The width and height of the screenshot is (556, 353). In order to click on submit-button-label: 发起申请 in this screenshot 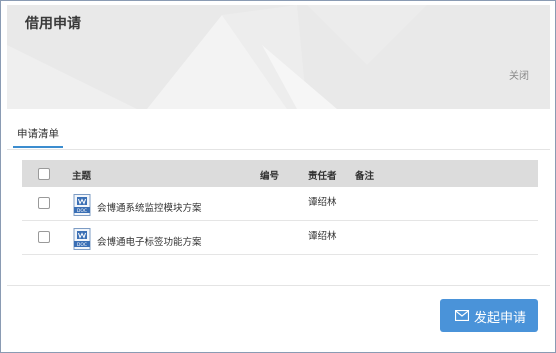, I will do `click(500, 318)`.